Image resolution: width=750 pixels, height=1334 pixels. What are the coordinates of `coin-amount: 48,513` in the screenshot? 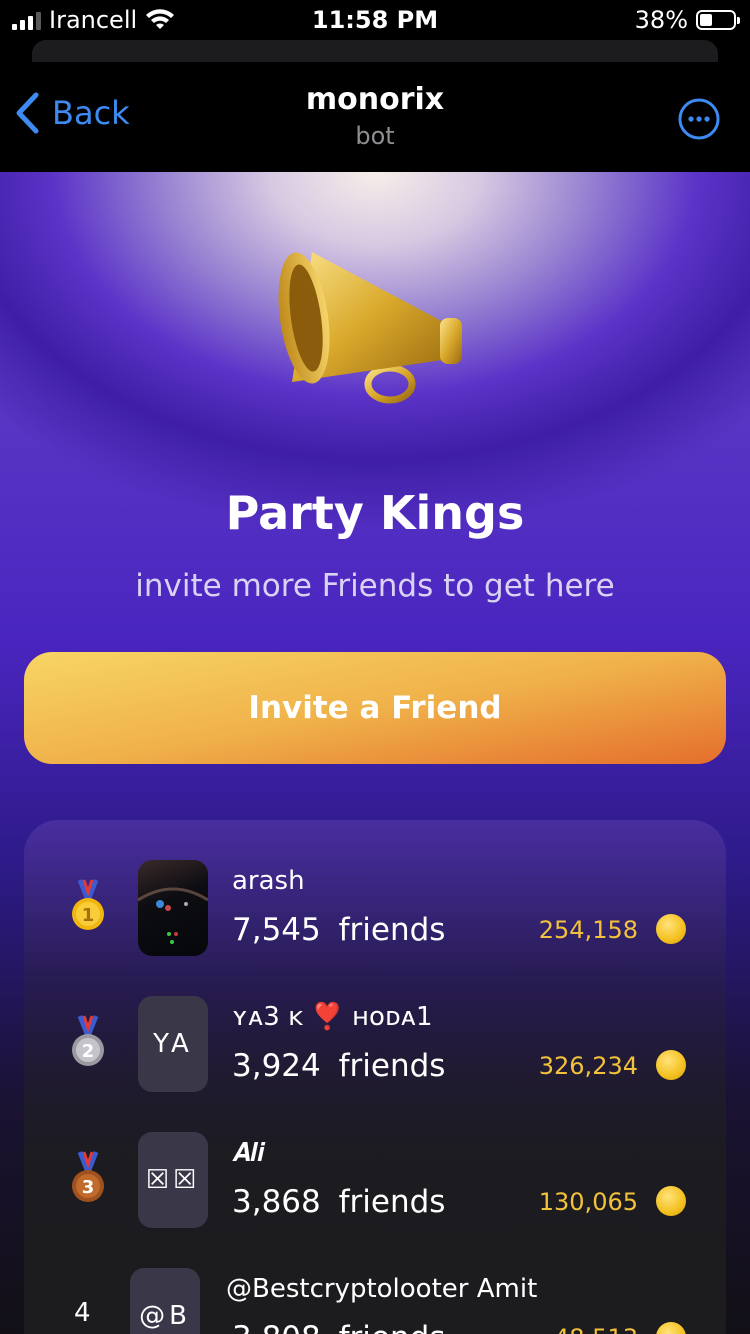 It's located at (596, 1329).